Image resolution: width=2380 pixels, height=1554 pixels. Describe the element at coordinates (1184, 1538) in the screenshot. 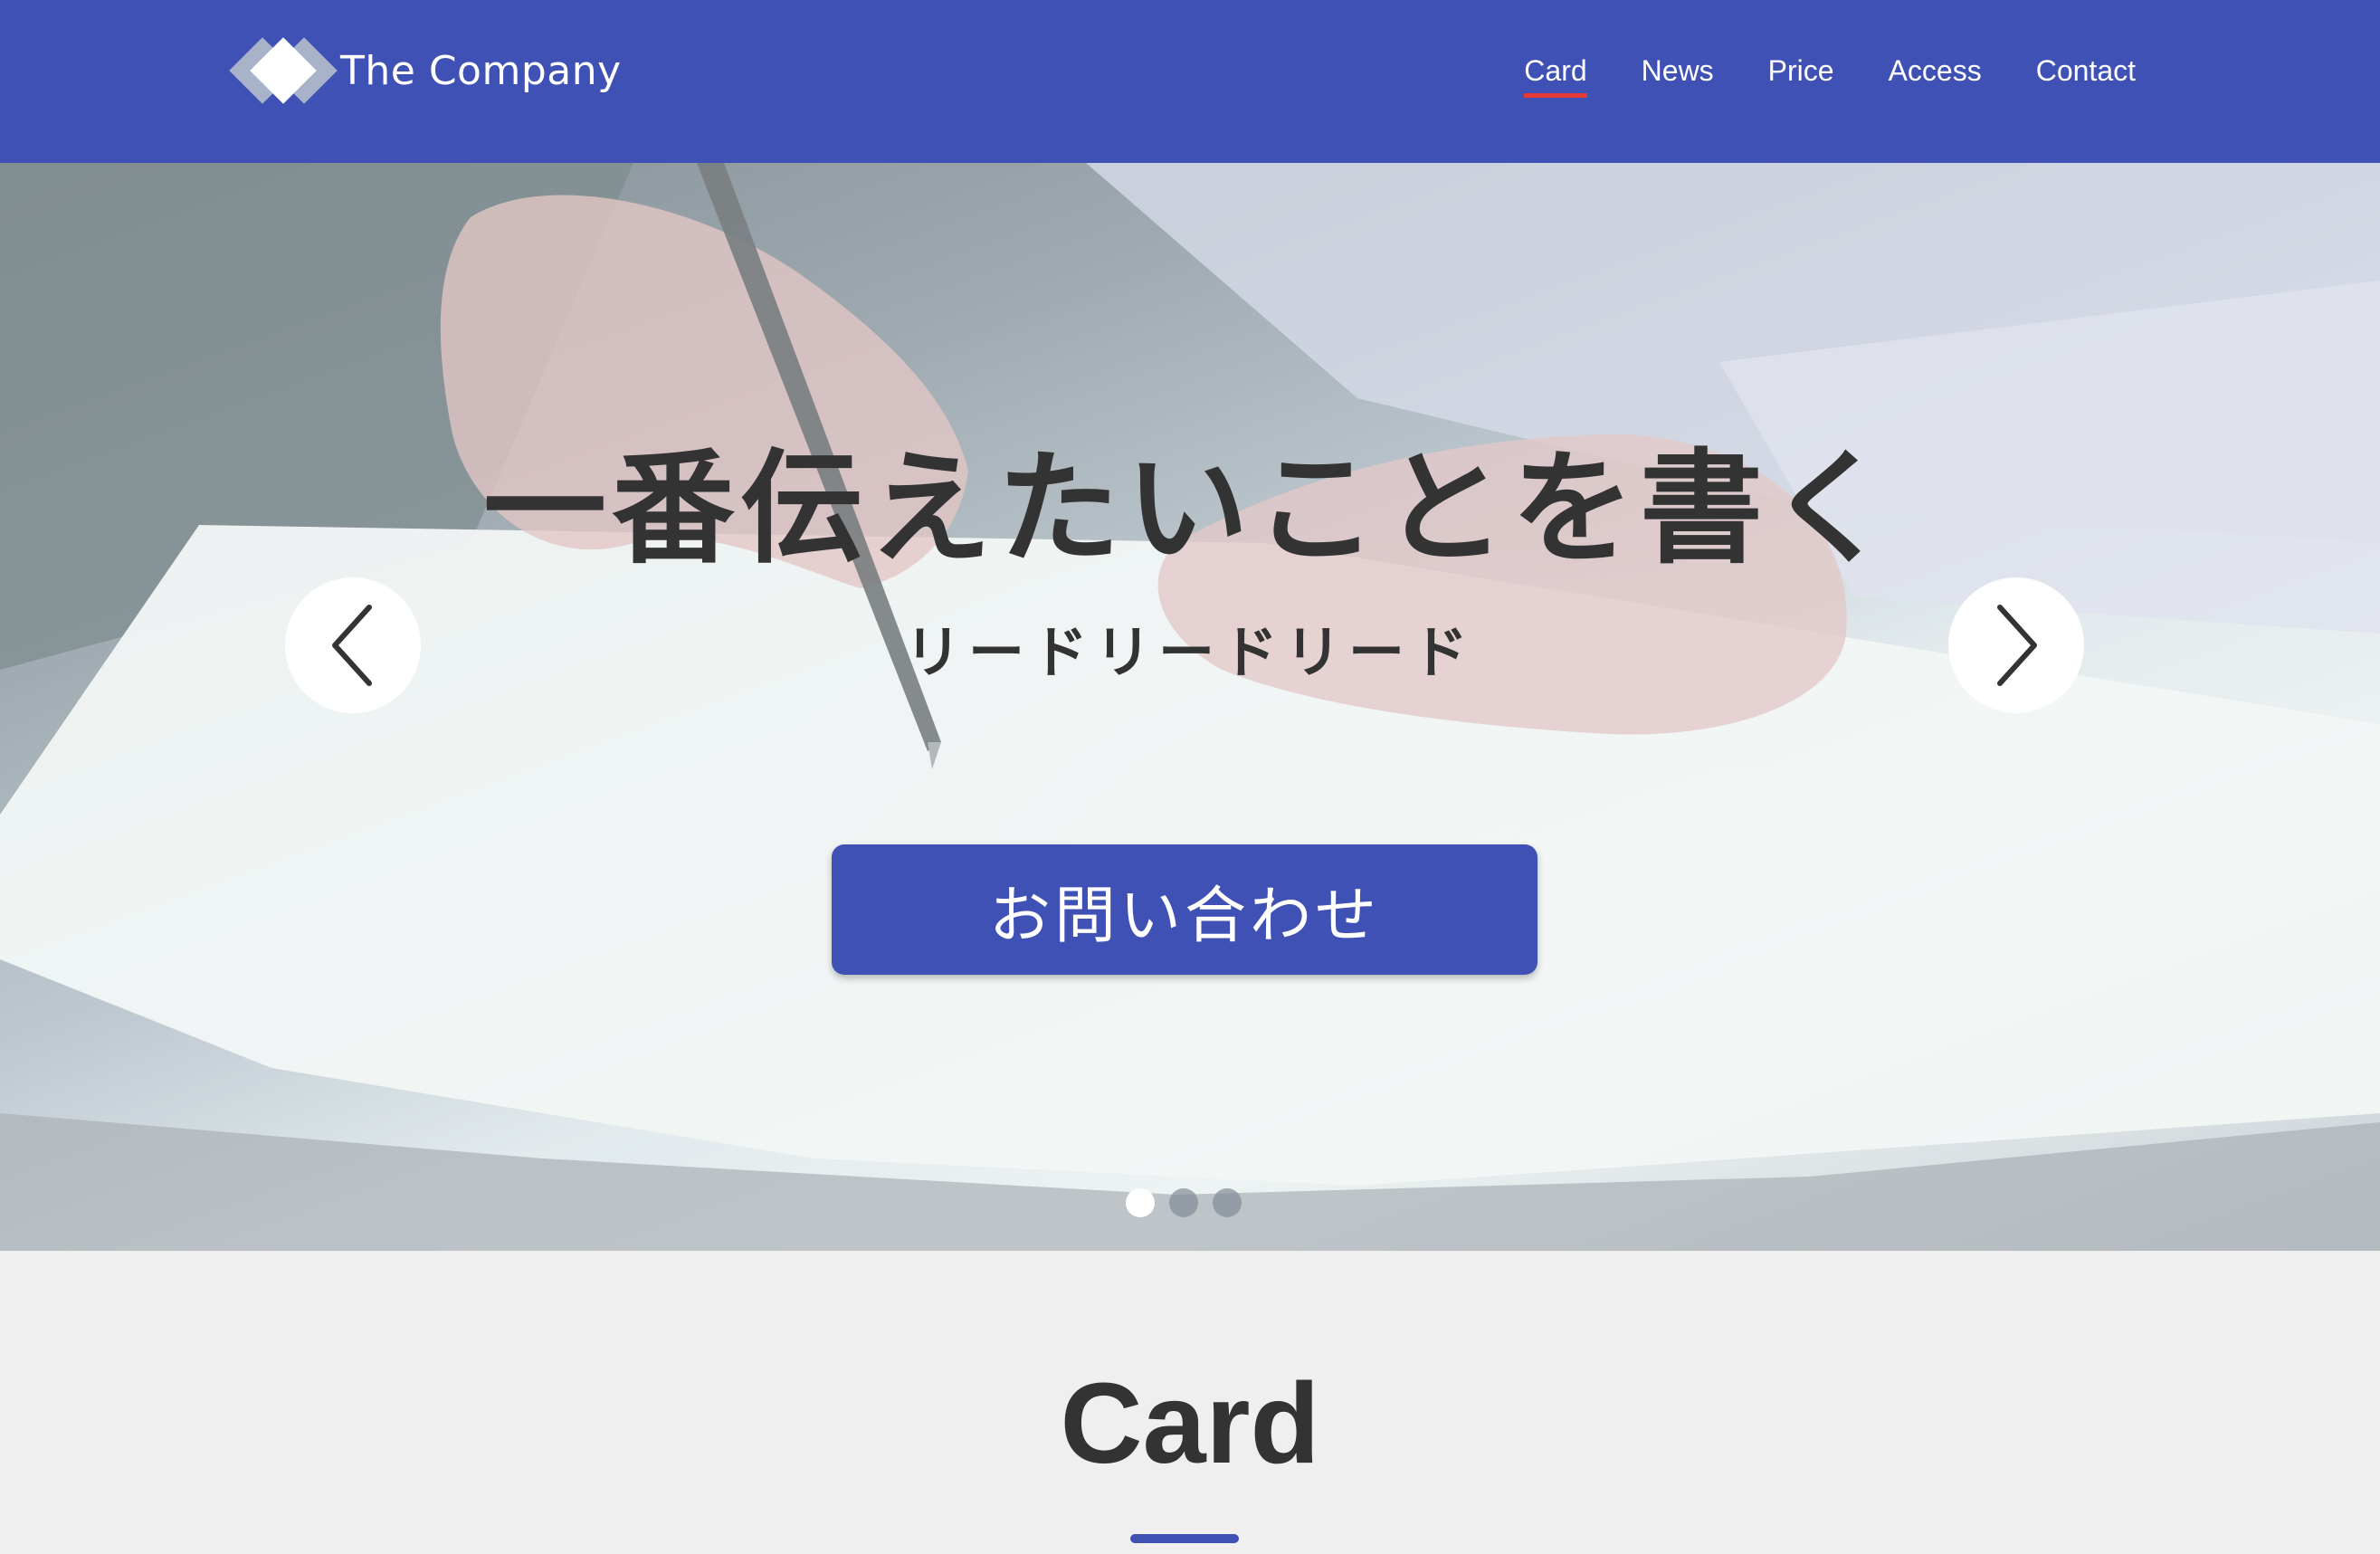

I see `section-title-underline` at that location.